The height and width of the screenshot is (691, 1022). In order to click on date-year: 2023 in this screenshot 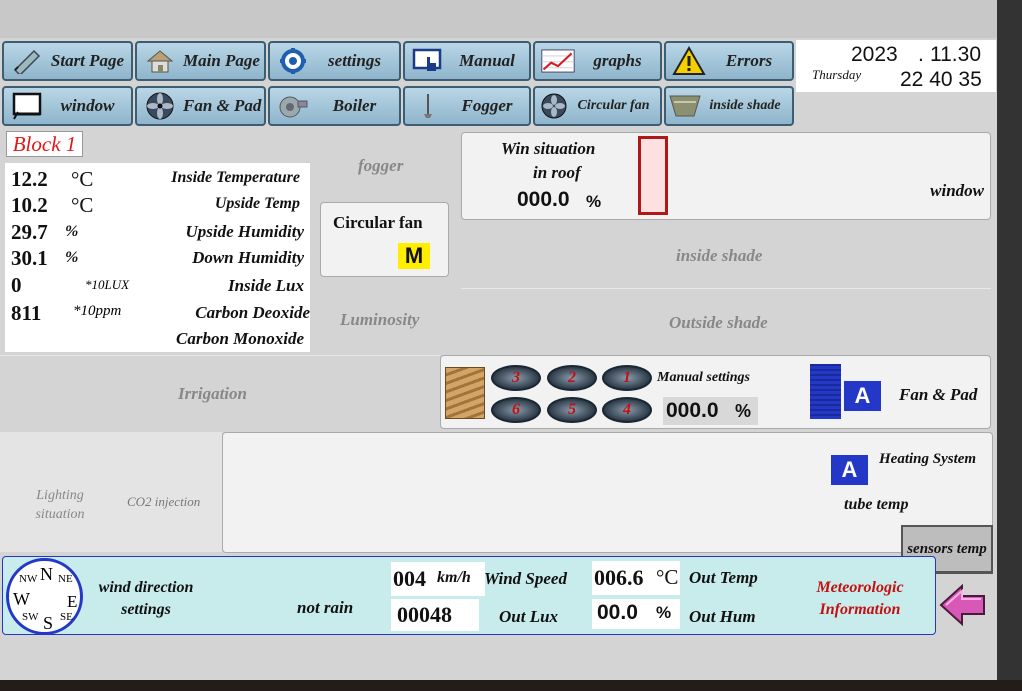, I will do `click(874, 54)`.